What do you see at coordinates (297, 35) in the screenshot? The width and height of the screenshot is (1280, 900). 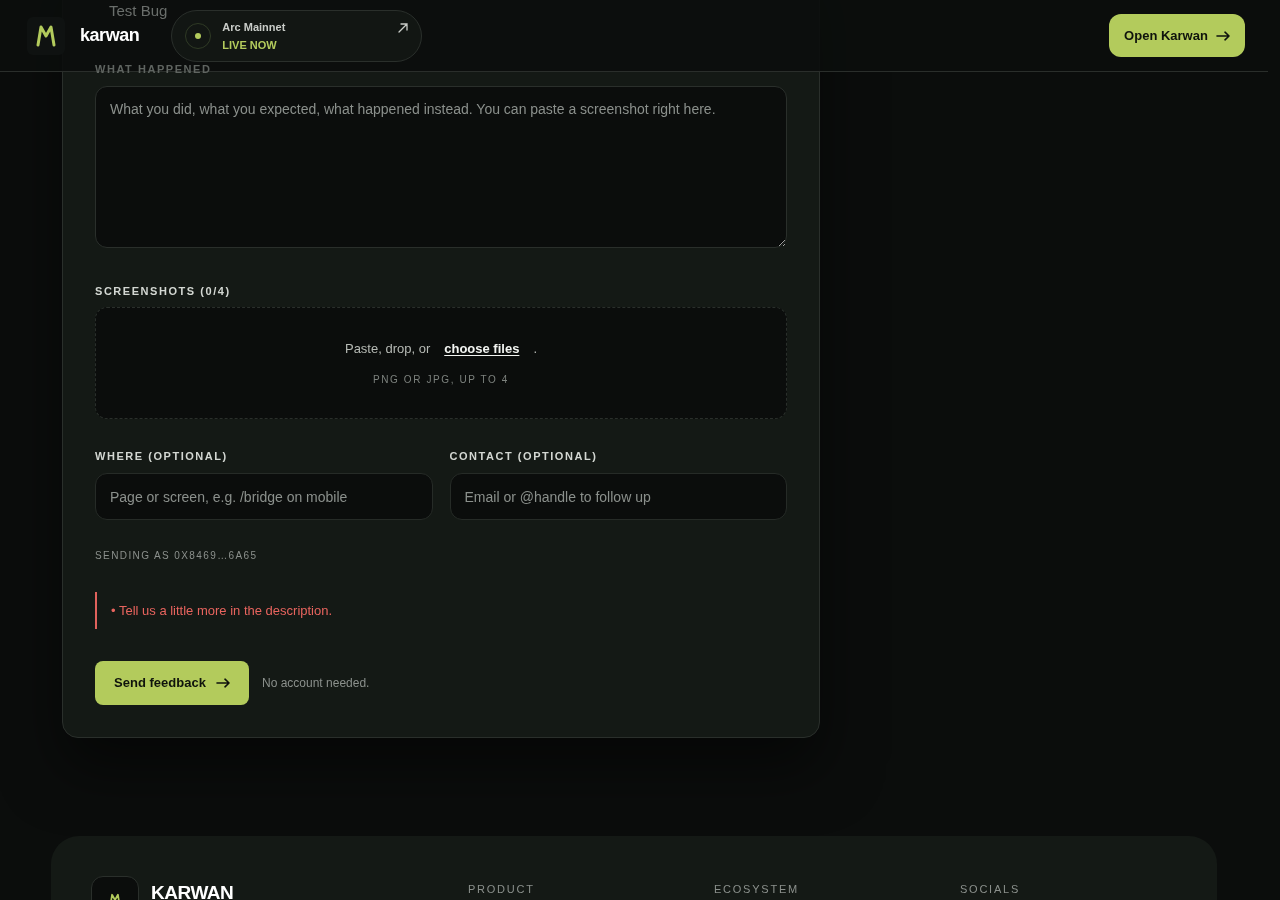 I see `network-status-pill: Arc Mainnet LIVE NOW` at bounding box center [297, 35].